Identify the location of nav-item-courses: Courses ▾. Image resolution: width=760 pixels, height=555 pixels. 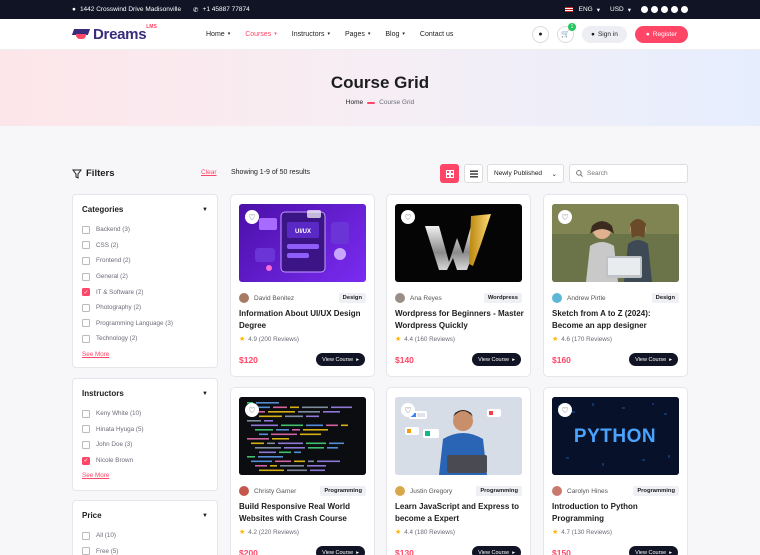
(261, 34).